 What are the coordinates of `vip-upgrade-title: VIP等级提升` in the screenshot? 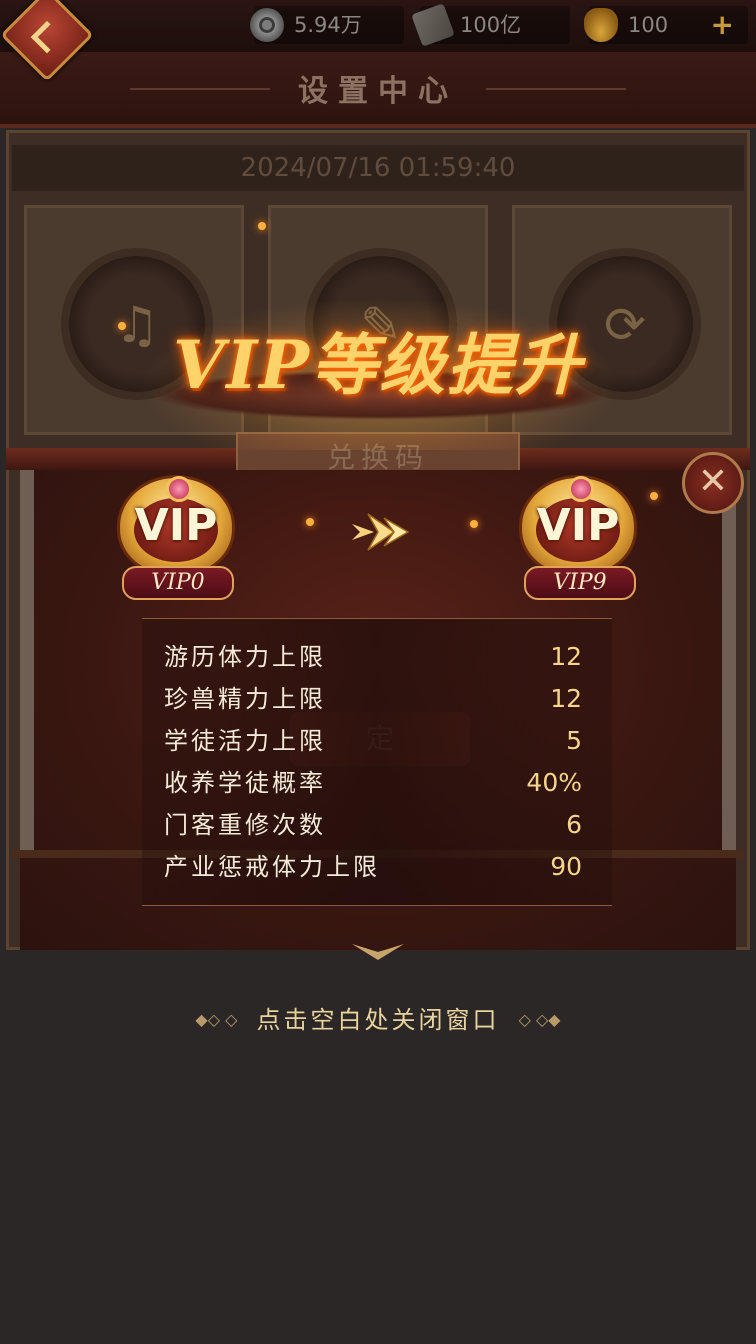 It's located at (378, 365).